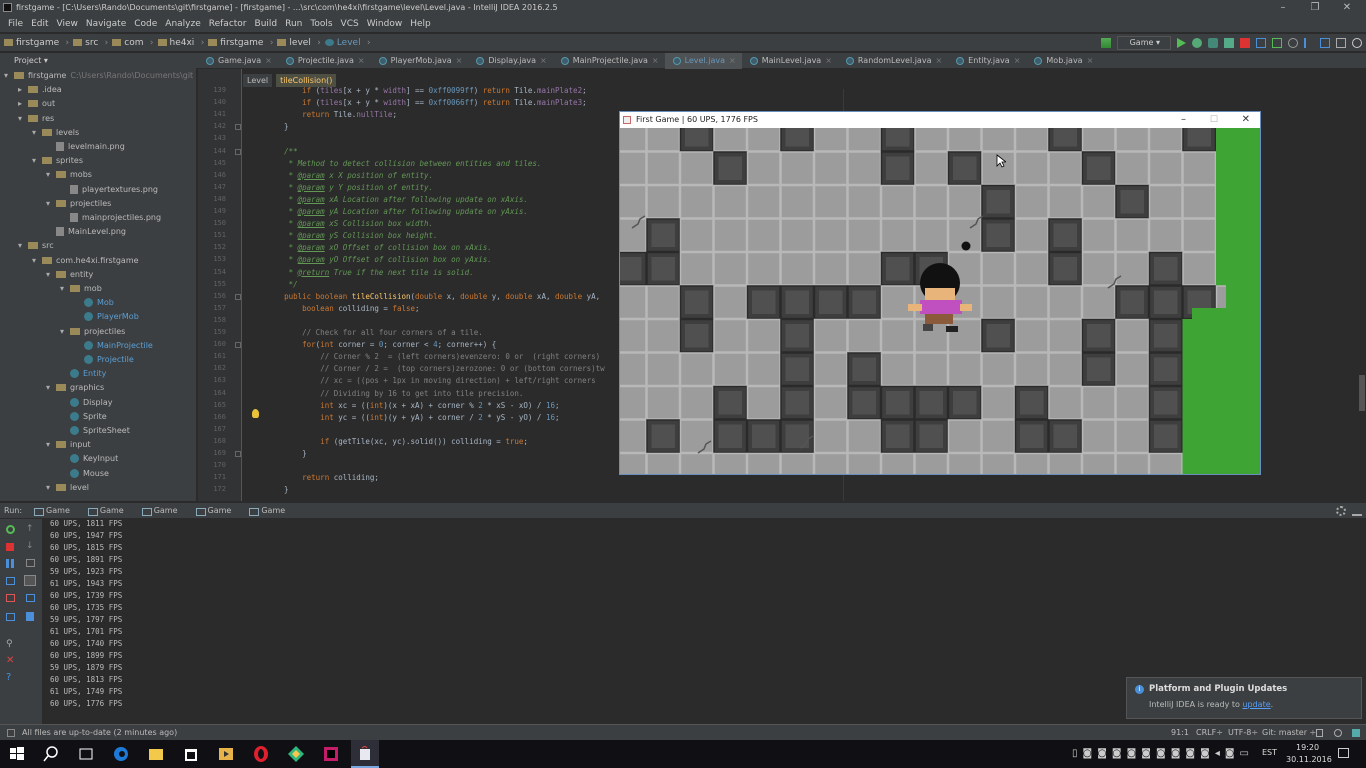 This screenshot has height=768, width=1366. Describe the element at coordinates (609, 61) in the screenshot. I see `tab-mainprojectile: MainProjectile.java ×` at that location.